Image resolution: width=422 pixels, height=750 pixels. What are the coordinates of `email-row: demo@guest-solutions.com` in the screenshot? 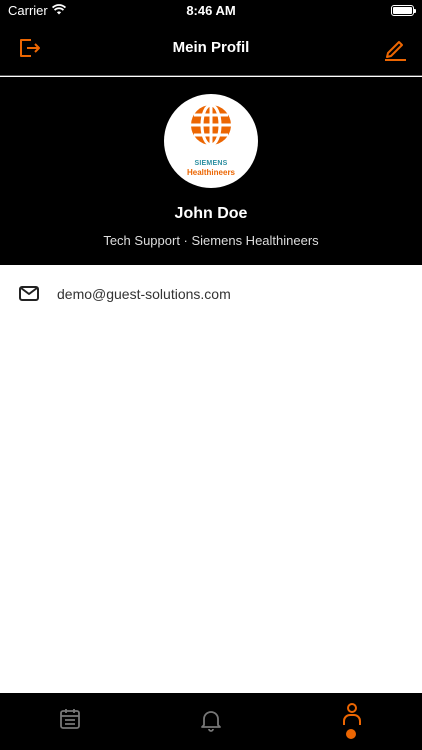 It's located at (211, 293).